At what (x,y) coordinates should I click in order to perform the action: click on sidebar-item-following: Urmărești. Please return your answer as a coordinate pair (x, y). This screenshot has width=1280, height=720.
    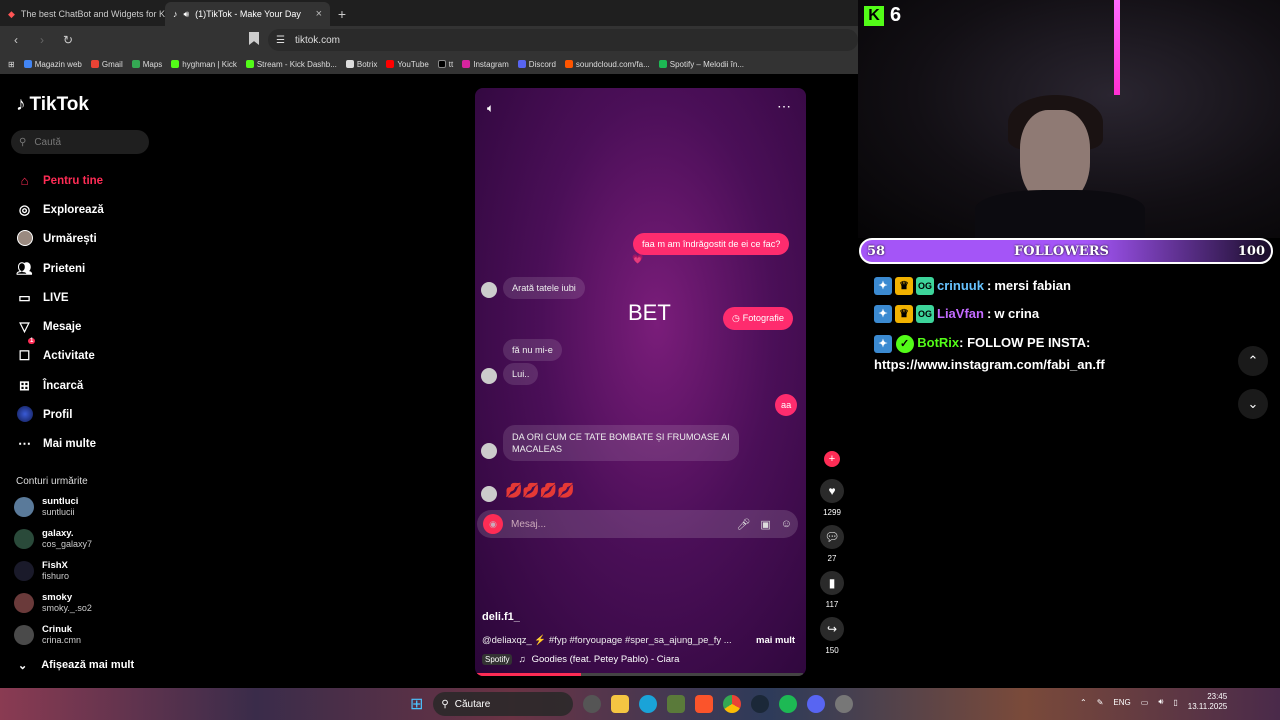
    Looking at the image, I should click on (60, 239).